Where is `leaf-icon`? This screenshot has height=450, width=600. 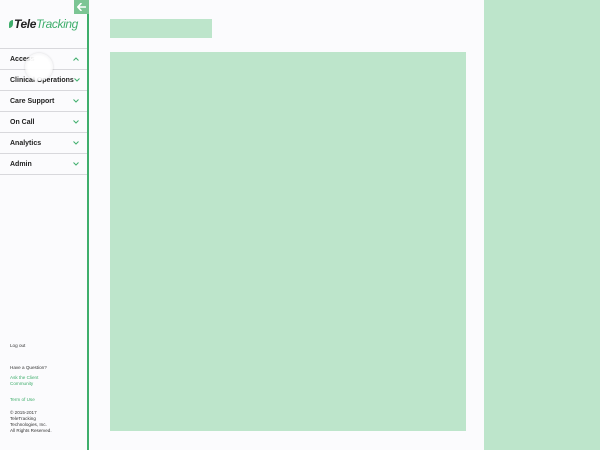 leaf-icon is located at coordinates (11, 24).